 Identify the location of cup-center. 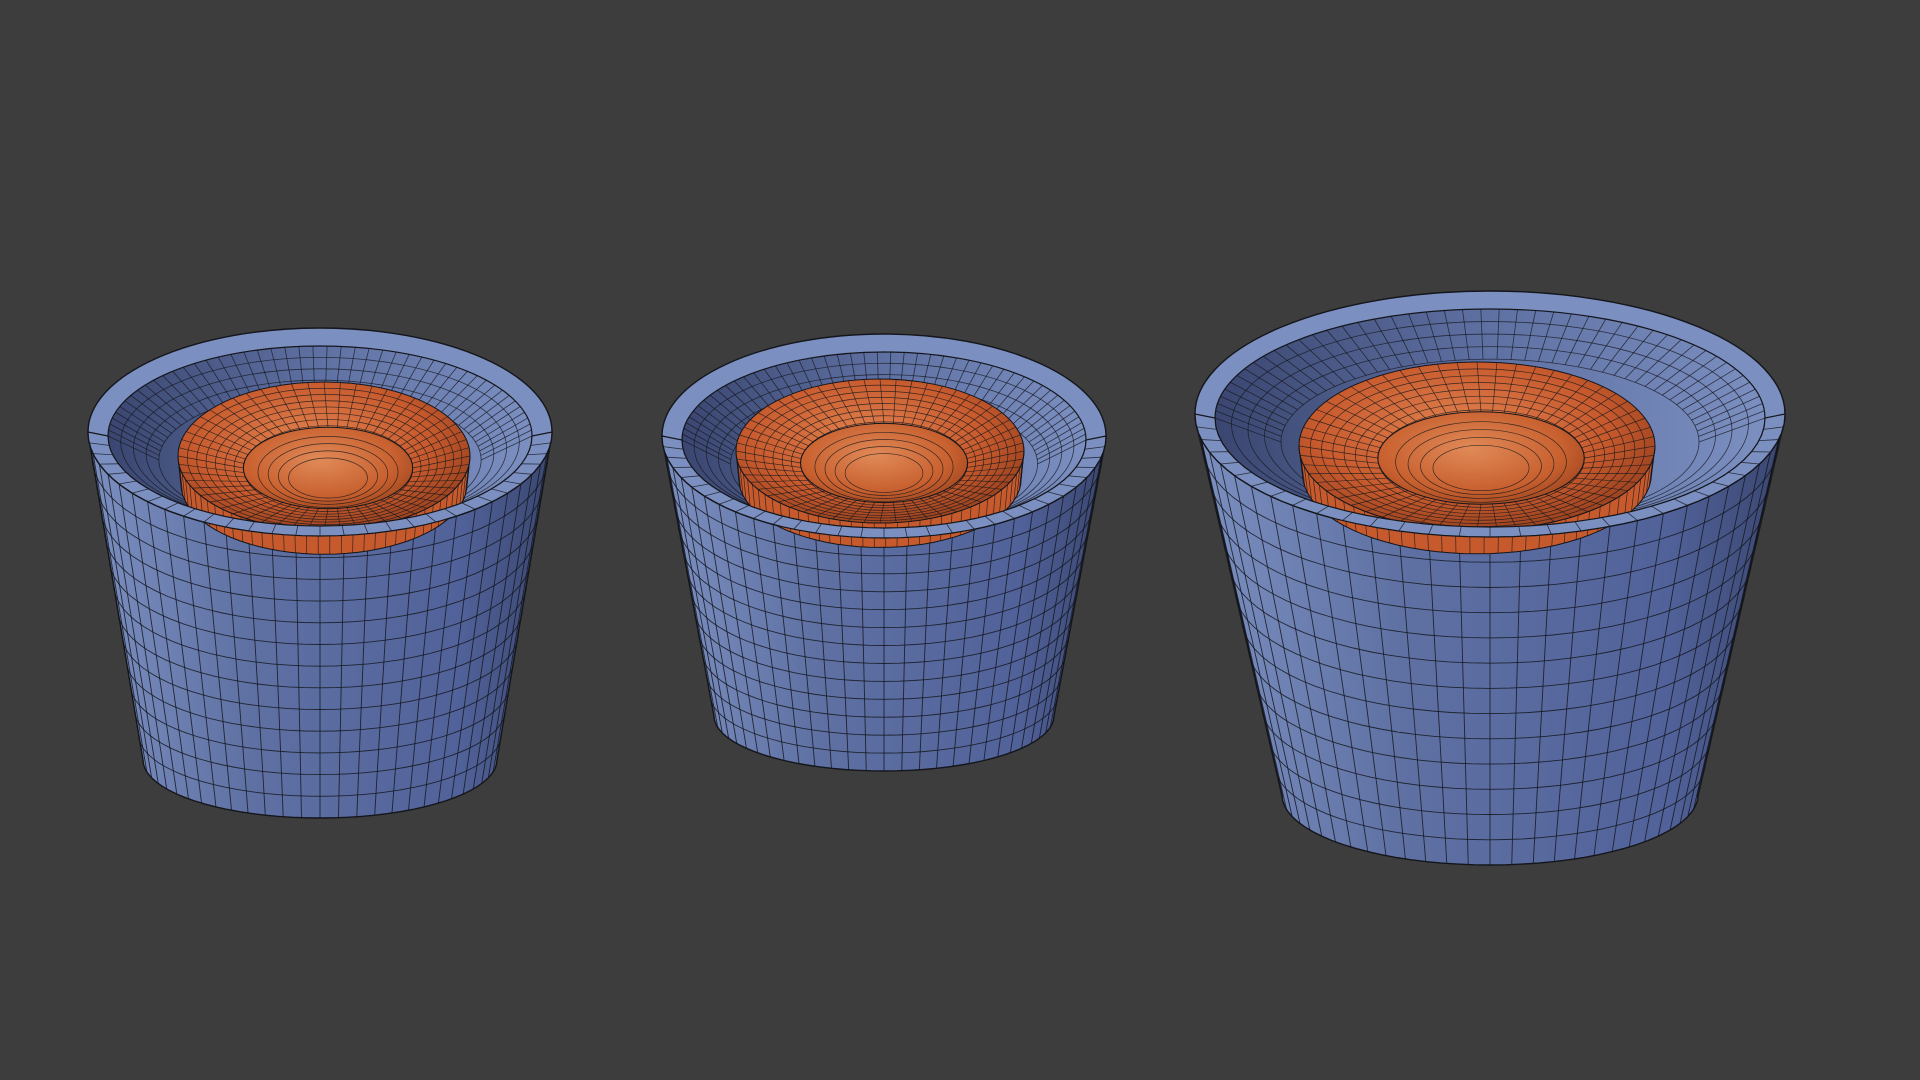
(884, 552).